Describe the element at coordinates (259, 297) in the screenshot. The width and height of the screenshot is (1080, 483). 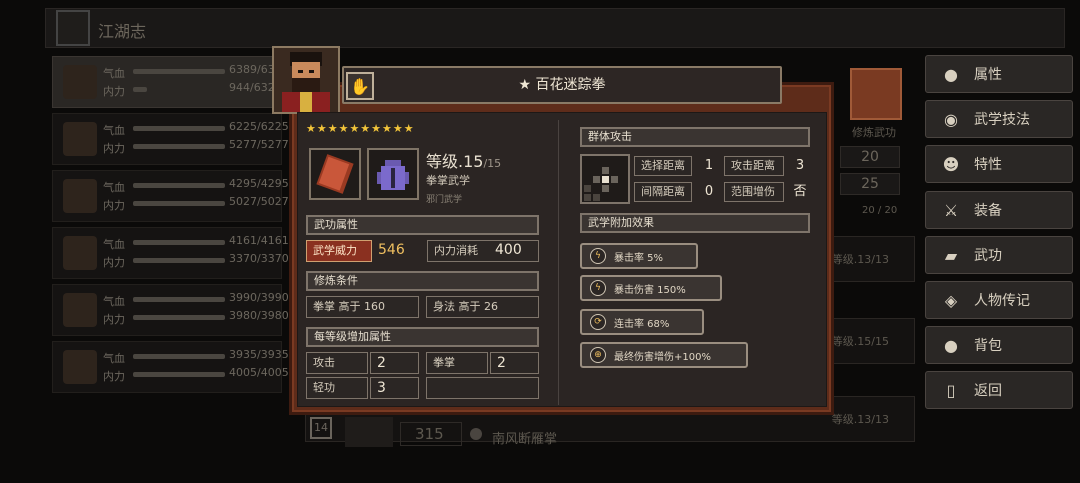
I see `hp-value: 3990/3990` at that location.